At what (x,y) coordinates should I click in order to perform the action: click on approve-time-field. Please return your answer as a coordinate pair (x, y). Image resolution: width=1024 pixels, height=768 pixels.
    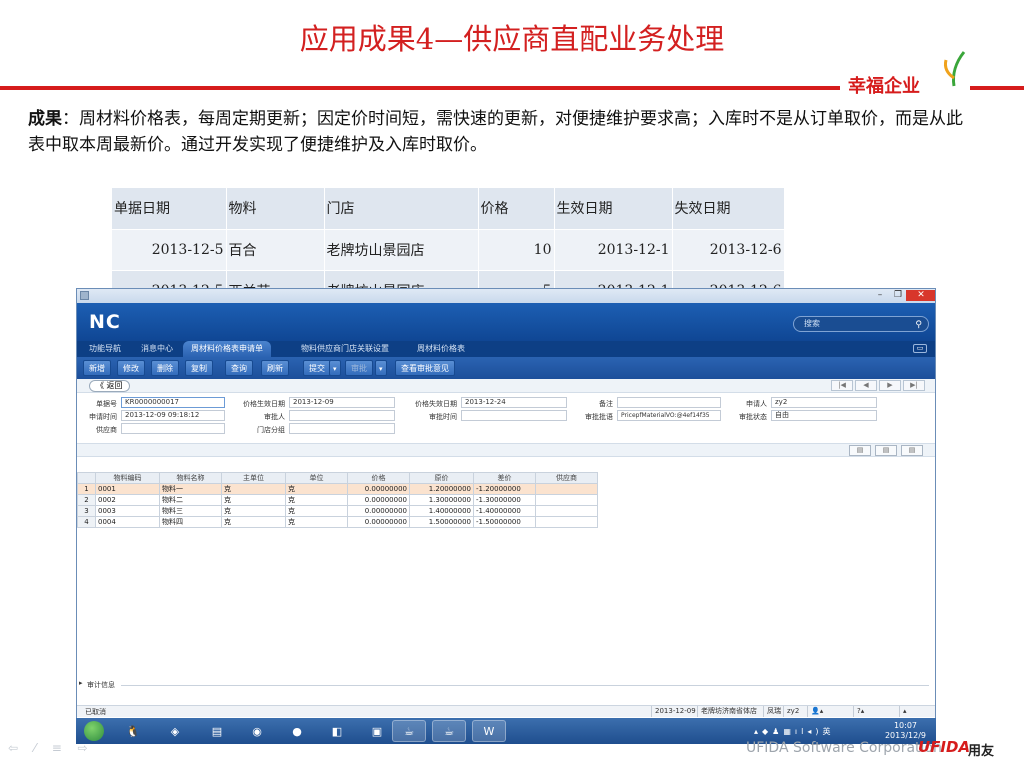
    Looking at the image, I should click on (514, 415).